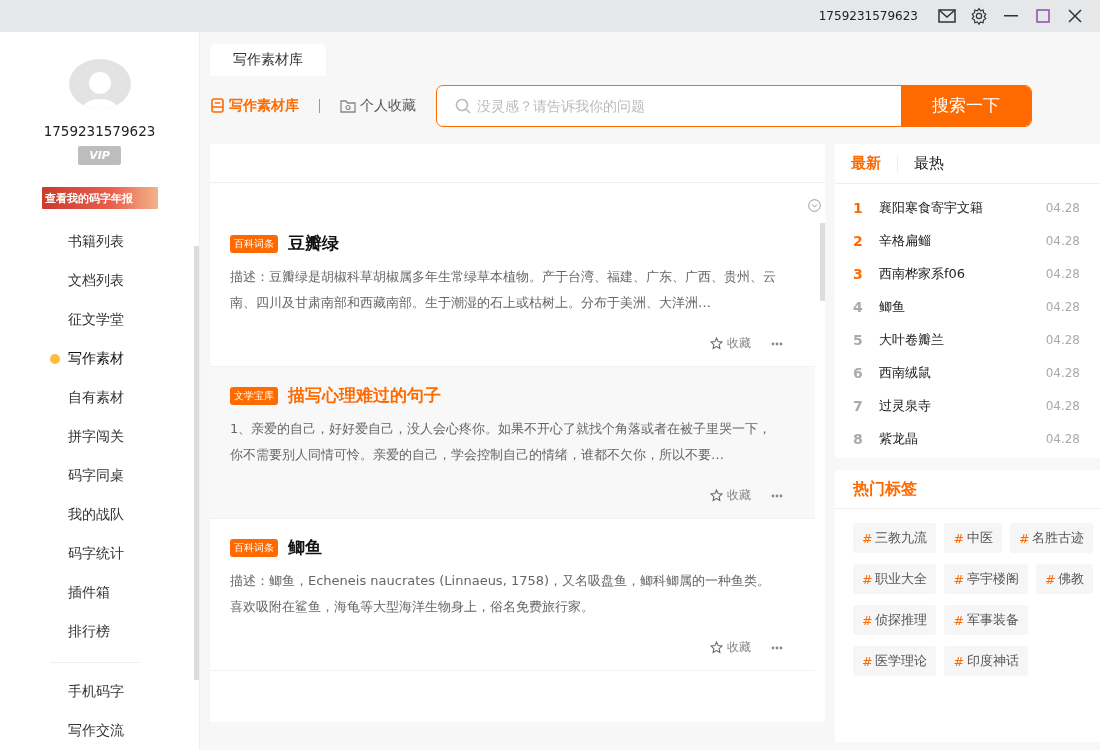 This screenshot has height=750, width=1100. Describe the element at coordinates (378, 105) in the screenshot. I see `sub-tab: 个人收藏` at that location.